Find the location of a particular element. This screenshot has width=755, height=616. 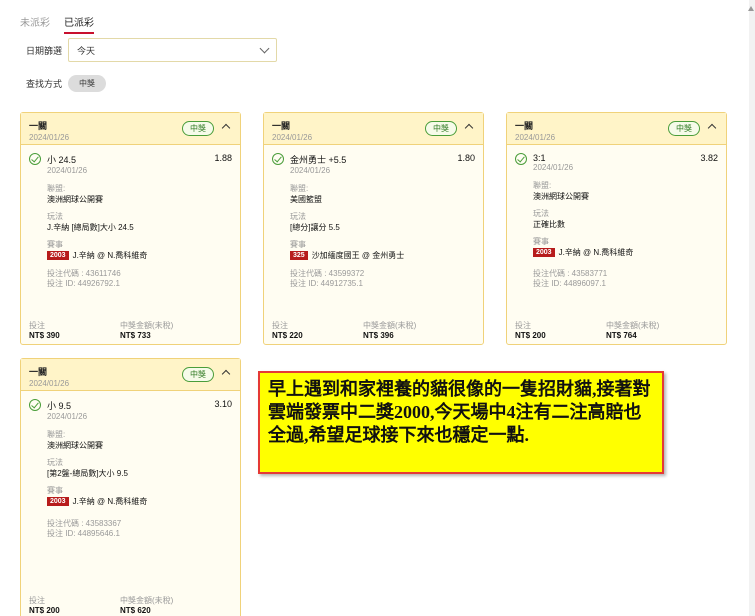

play-value: J.辛納 [總局數]大小 24.5 is located at coordinates (90, 227).